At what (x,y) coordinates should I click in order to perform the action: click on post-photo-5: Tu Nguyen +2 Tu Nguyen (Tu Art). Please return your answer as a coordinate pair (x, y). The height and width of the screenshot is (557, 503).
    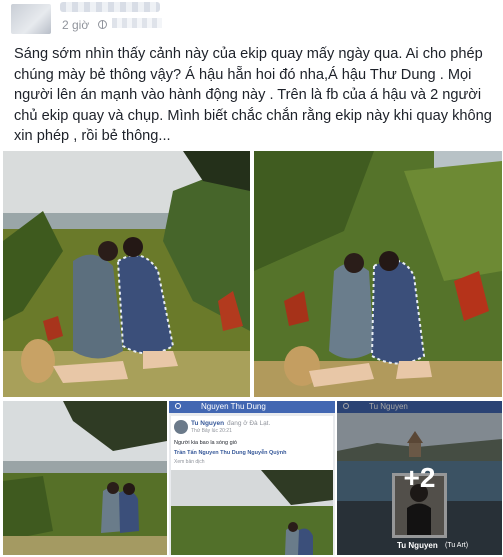
    Looking at the image, I should click on (419, 478).